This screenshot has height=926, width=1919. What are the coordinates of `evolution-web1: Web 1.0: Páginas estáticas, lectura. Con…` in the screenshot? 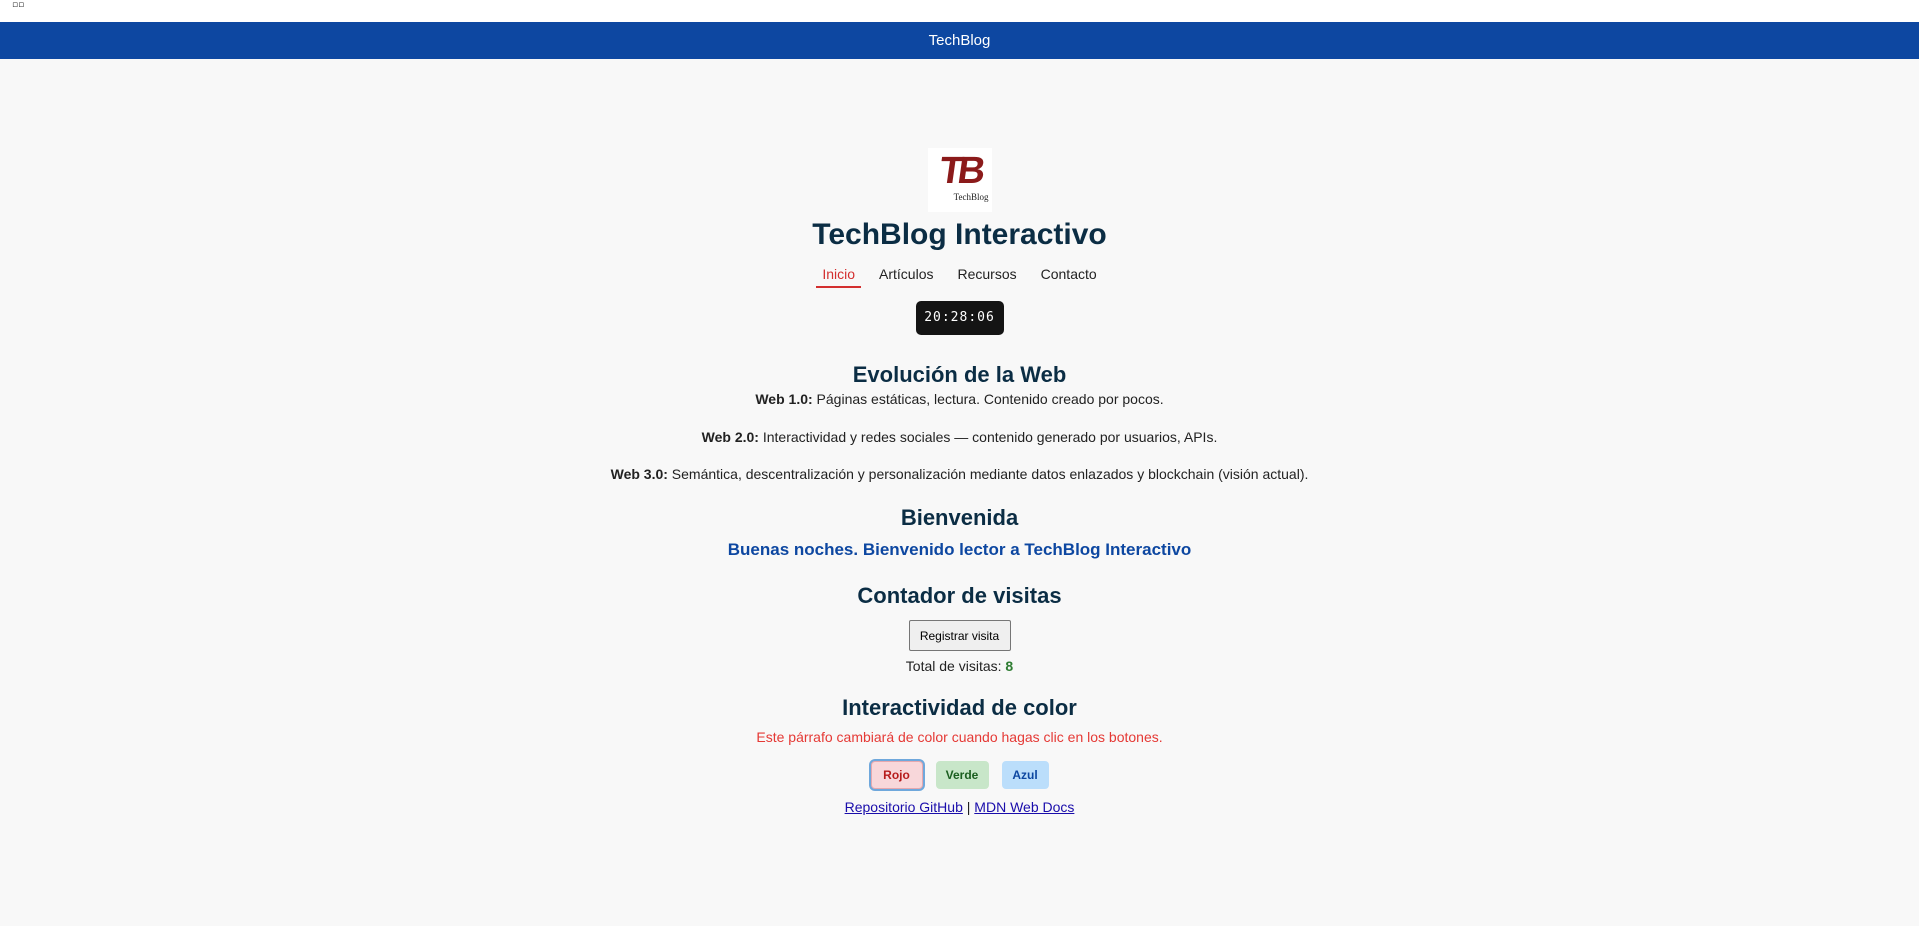 It's located at (959, 399).